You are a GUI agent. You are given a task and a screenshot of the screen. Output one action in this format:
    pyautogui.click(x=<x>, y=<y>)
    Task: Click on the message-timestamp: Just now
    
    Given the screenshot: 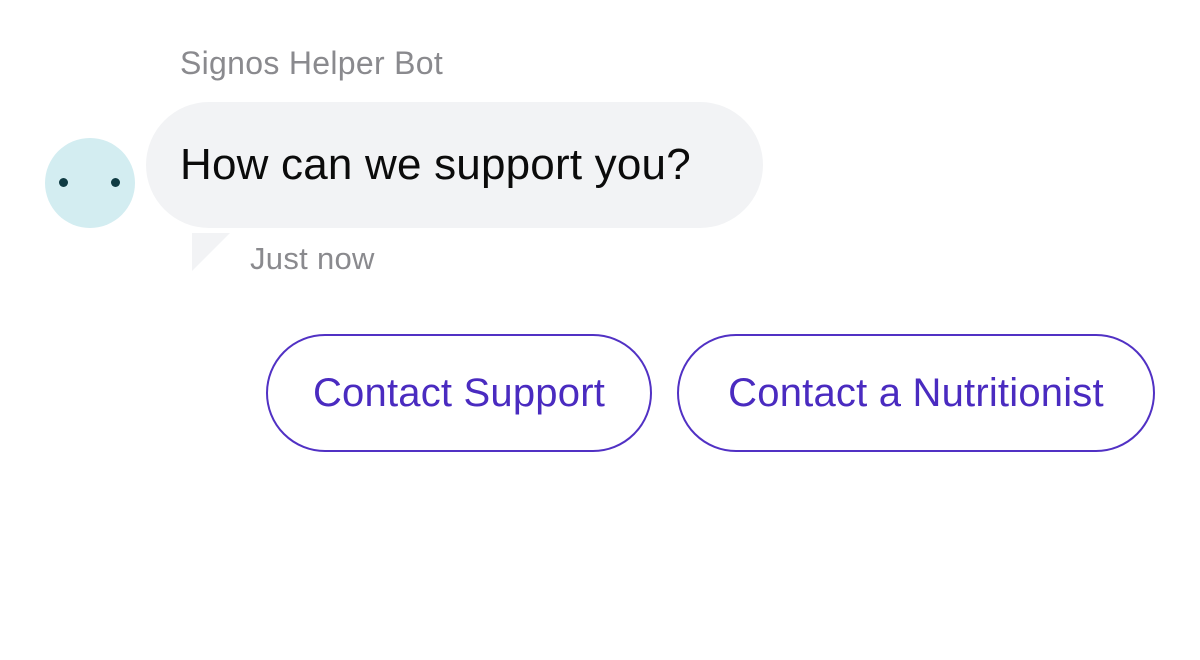 What is the action you would take?
    pyautogui.click(x=312, y=258)
    